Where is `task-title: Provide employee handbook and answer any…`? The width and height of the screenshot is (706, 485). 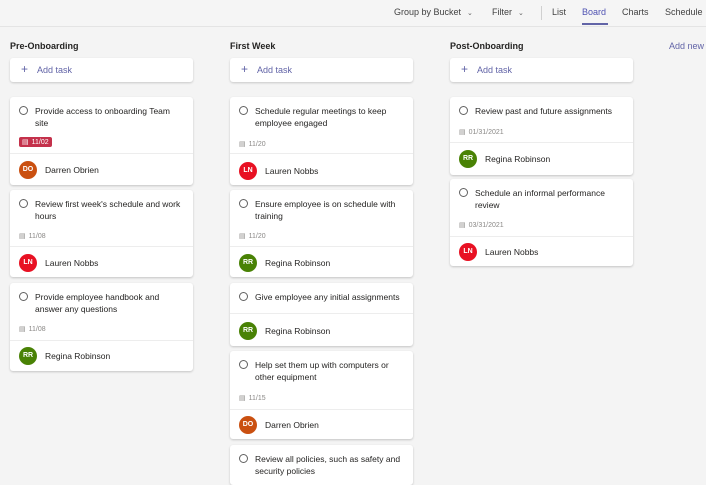
task-title: Provide employee handbook and answer any… is located at coordinates (97, 303).